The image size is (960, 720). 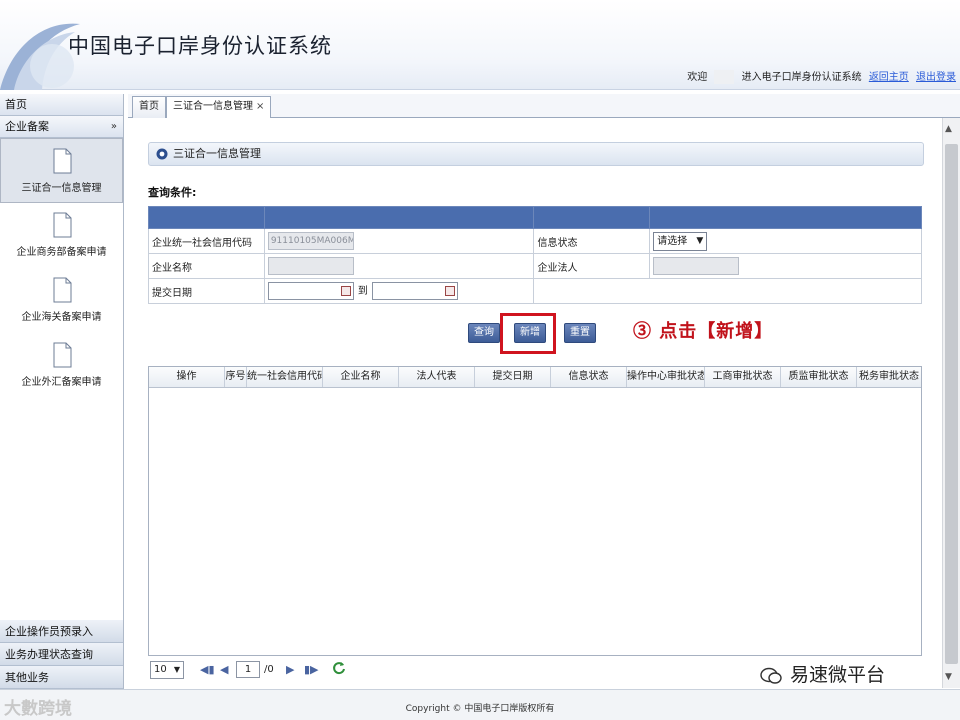 I want to click on scroll-thumb, so click(x=951, y=404).